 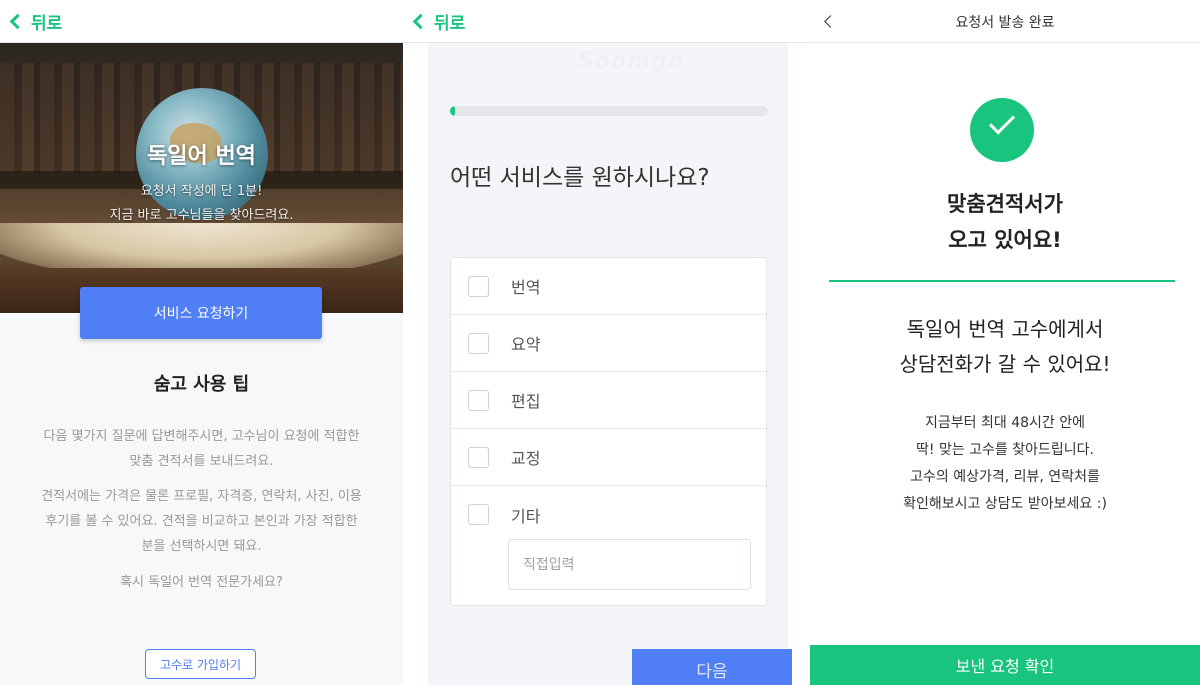 What do you see at coordinates (201, 215) in the screenshot?
I see `hero-subtitle-line2: 지금 바로 고수님들을 찾아드려요.` at bounding box center [201, 215].